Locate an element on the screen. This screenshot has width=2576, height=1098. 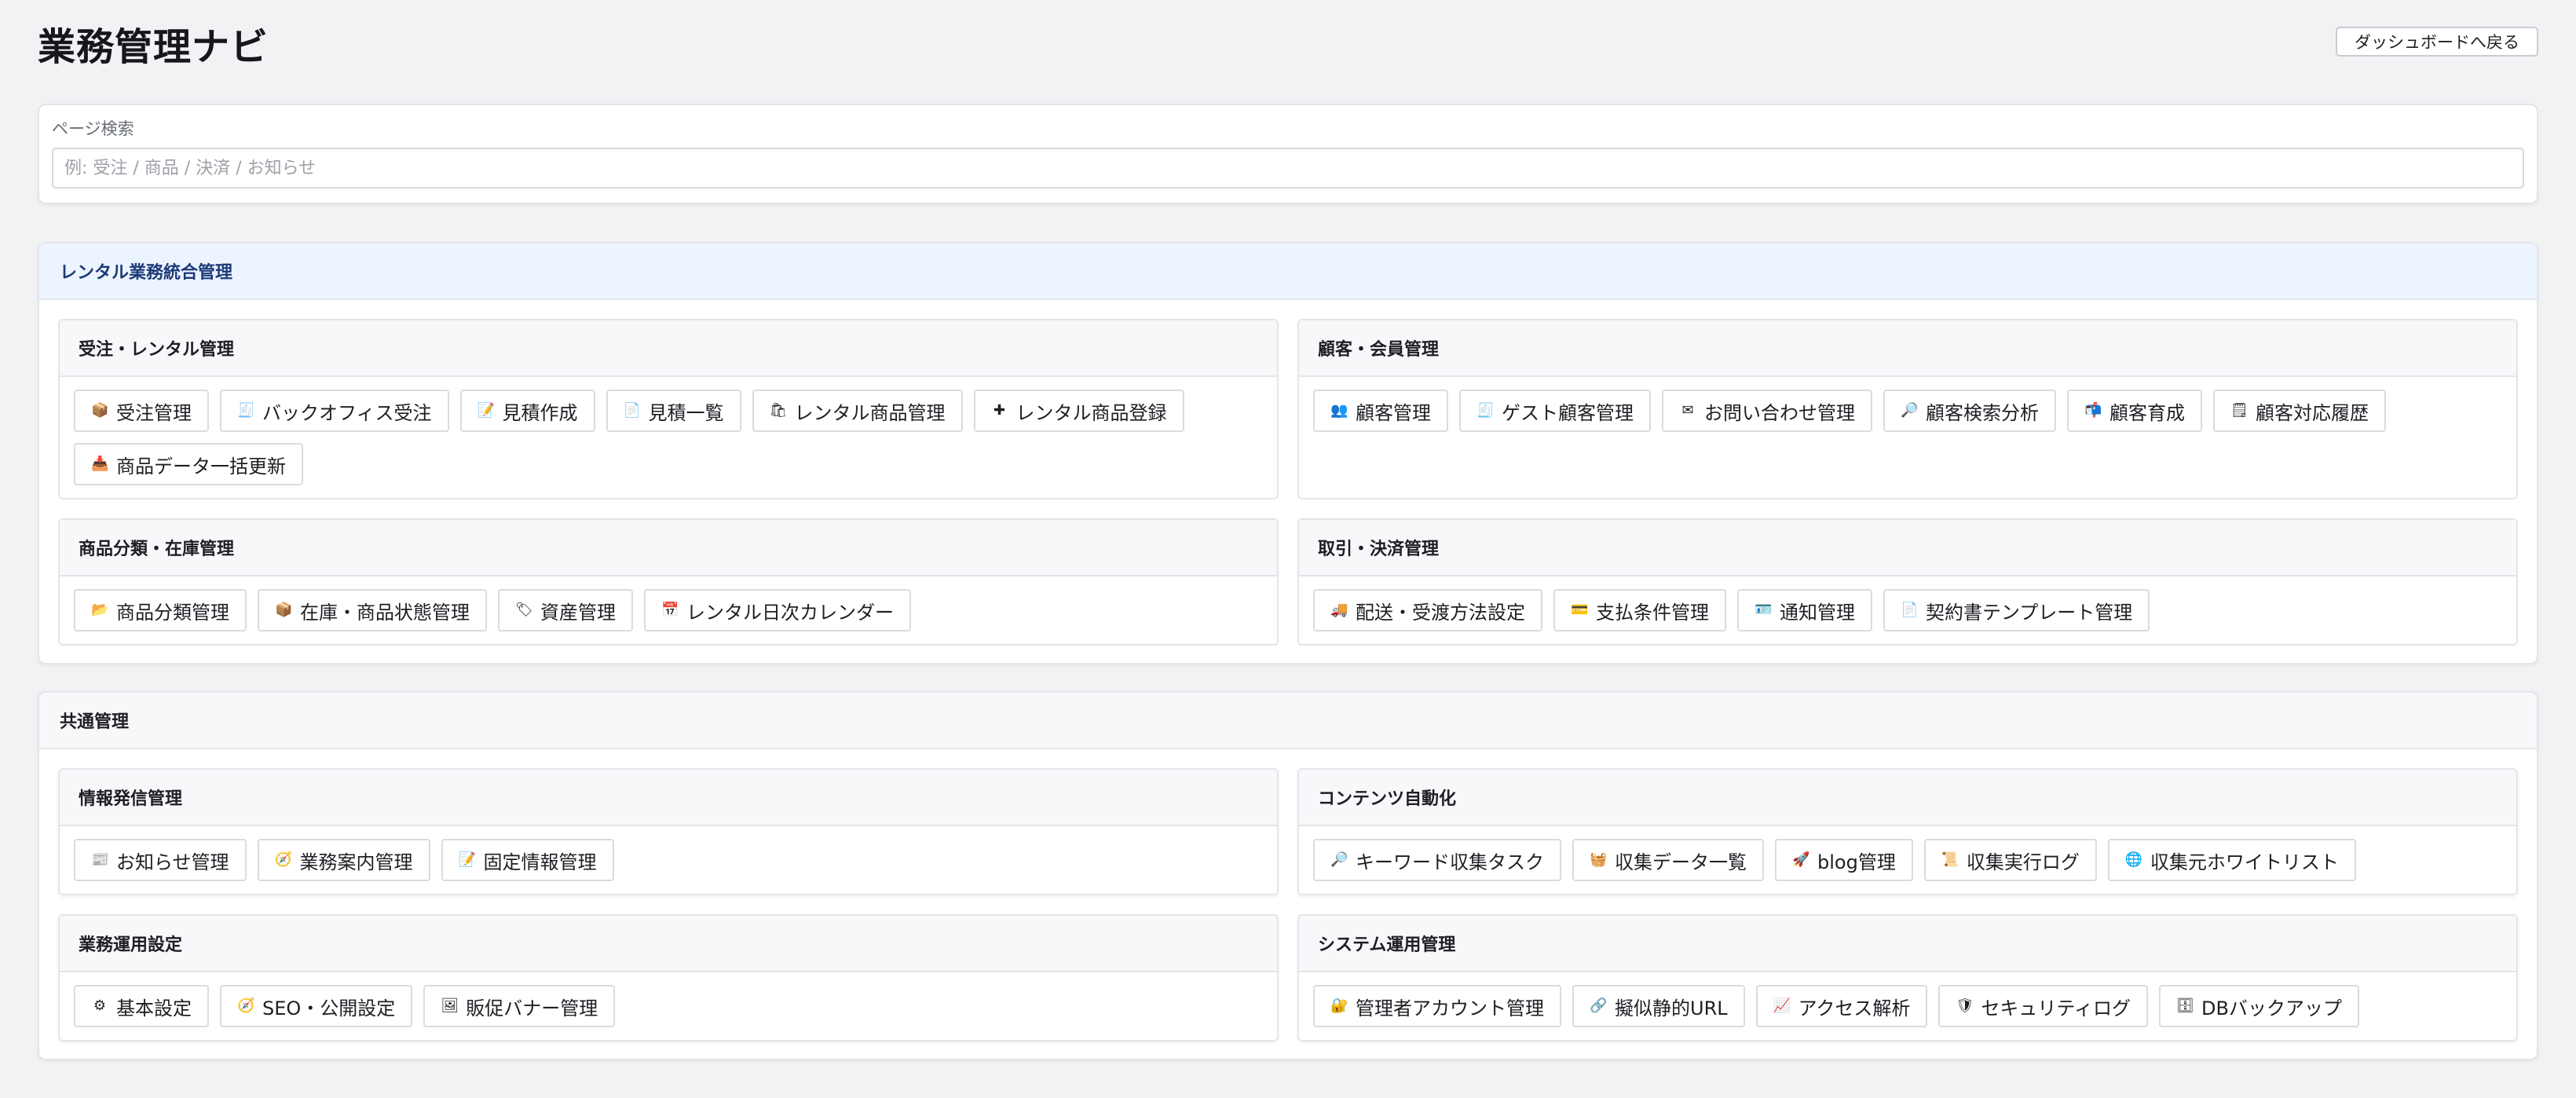
nav-link-button: 🚀 blog管理 is located at coordinates (1844, 860).